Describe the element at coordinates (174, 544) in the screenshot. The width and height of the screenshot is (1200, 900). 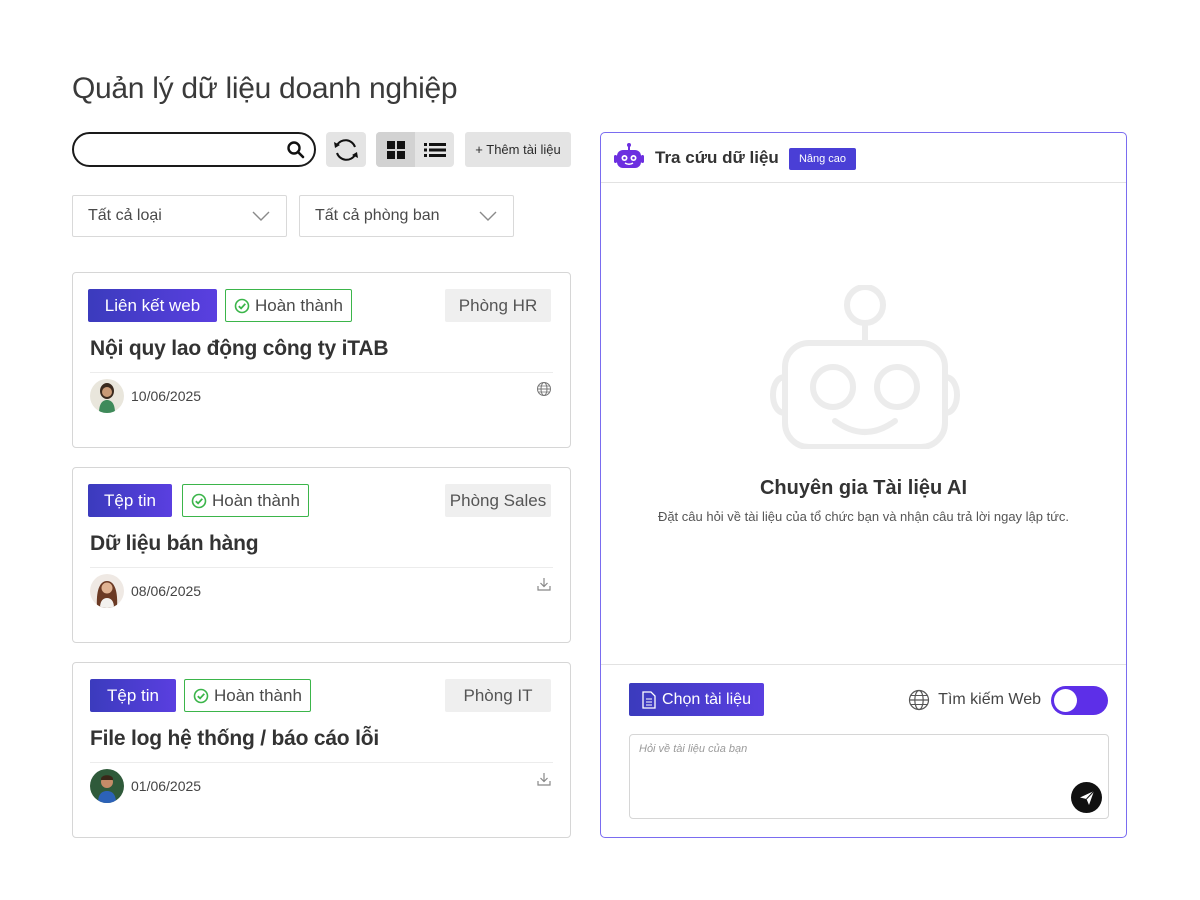
I see `document-title: Dữ liệu bán hàng` at that location.